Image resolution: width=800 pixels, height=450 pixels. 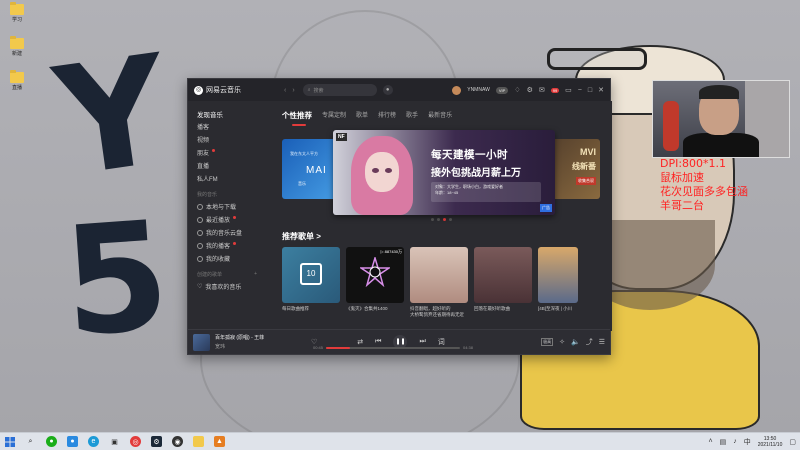 I want to click on search-input: ⌕ 搜索, so click(x=339, y=90).